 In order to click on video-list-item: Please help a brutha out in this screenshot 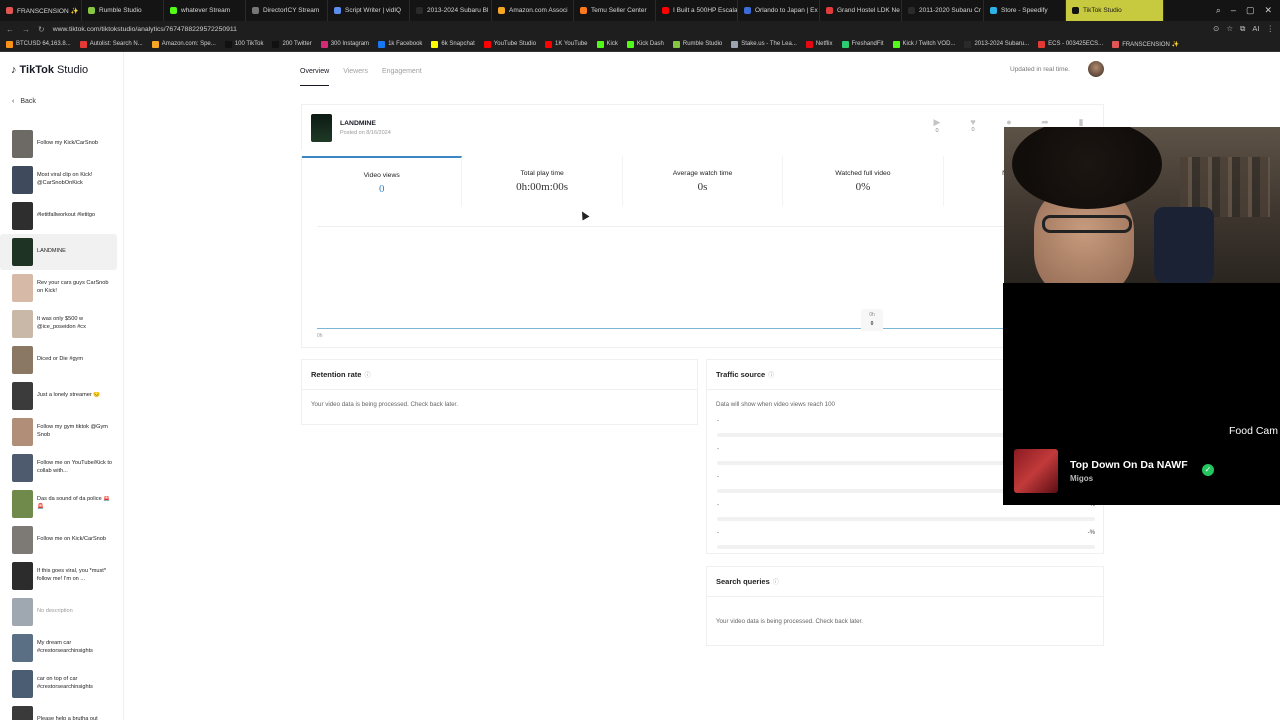, I will do `click(58, 711)`.